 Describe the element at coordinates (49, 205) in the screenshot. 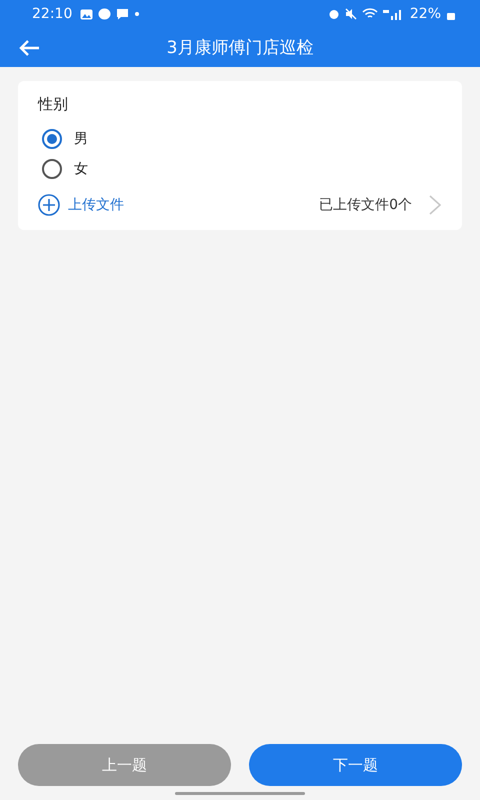

I see `add-icon` at that location.